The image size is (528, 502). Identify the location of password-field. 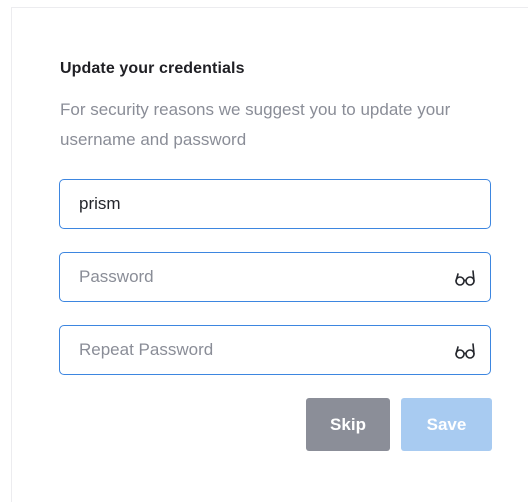
(275, 277).